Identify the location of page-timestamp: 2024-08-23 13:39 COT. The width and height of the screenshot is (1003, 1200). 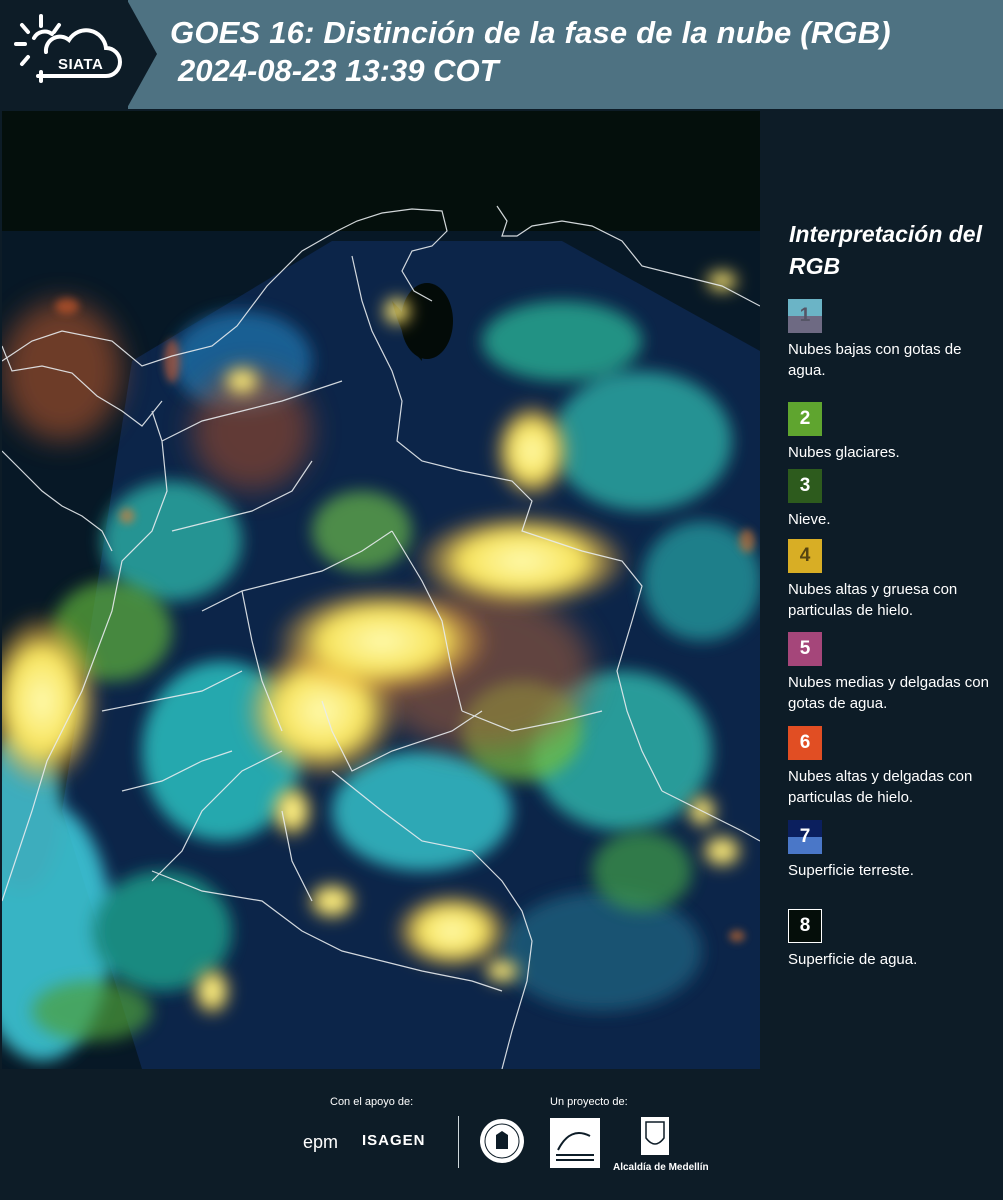
(338, 70).